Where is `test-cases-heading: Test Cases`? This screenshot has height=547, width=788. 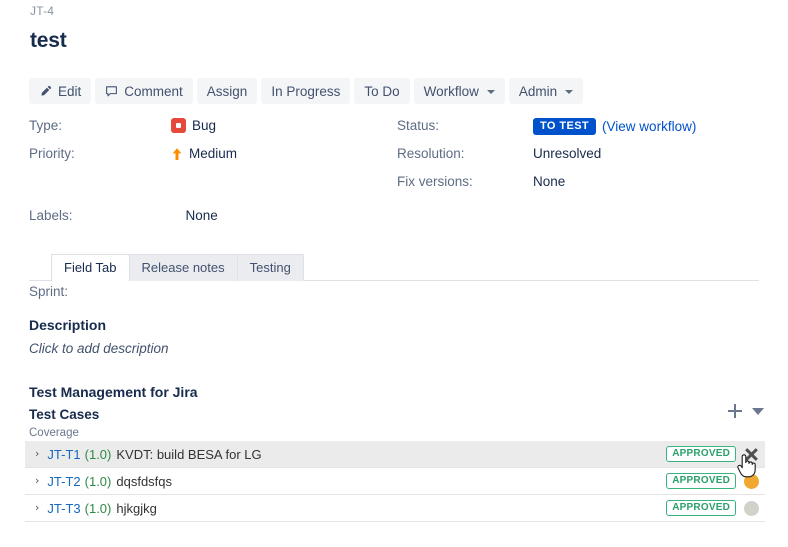 test-cases-heading: Test Cases is located at coordinates (64, 414).